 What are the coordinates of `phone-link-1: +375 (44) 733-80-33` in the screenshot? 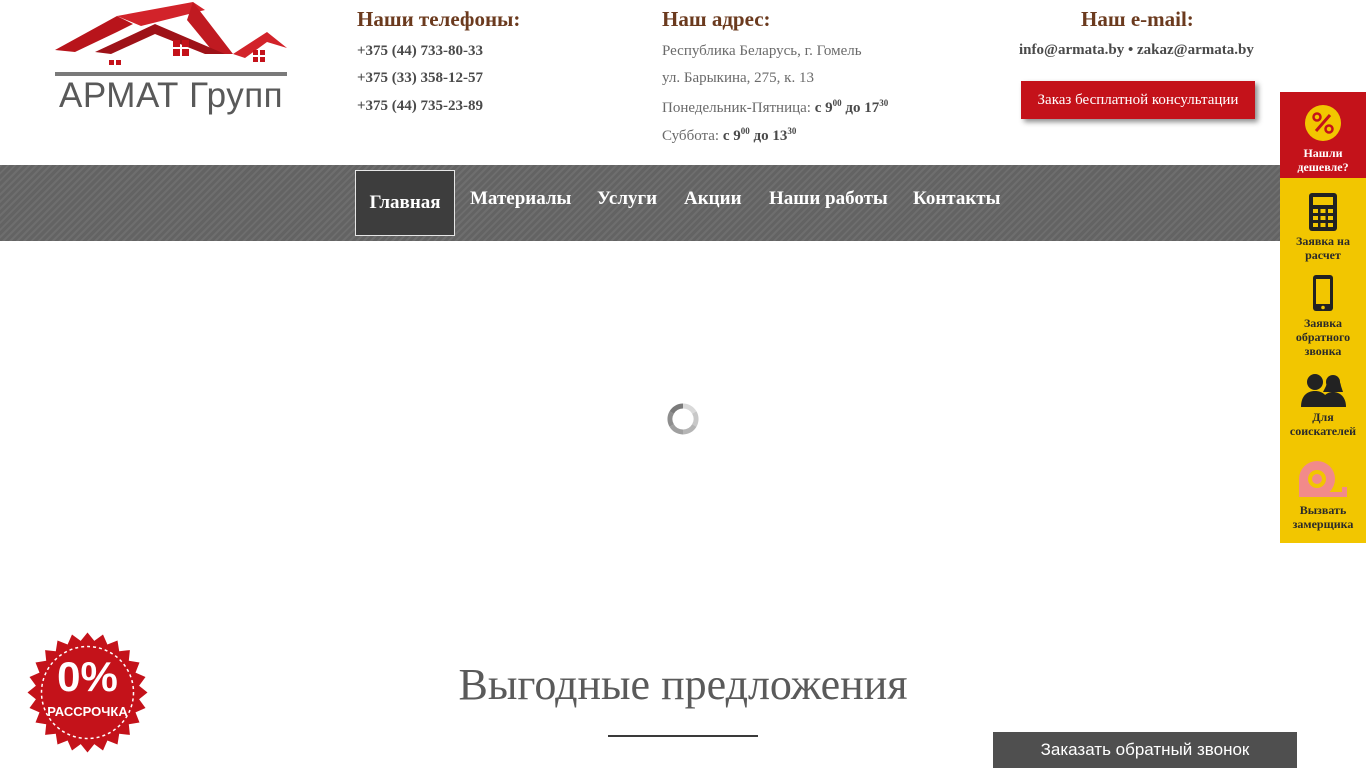 It's located at (420, 51).